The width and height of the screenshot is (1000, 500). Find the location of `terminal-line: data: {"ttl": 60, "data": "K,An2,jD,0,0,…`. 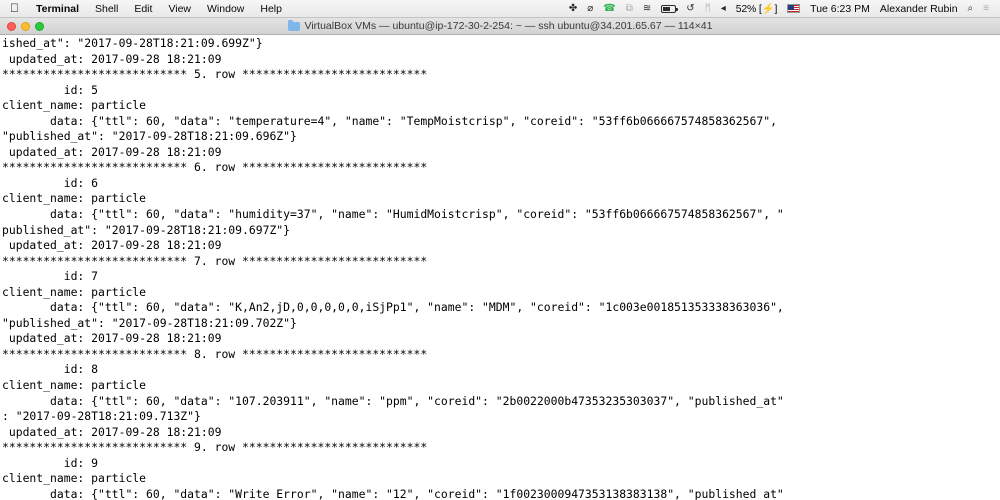

terminal-line: data: {"ttl": 60, "data": "K,An2,jD,0,0,… is located at coordinates (393, 307).